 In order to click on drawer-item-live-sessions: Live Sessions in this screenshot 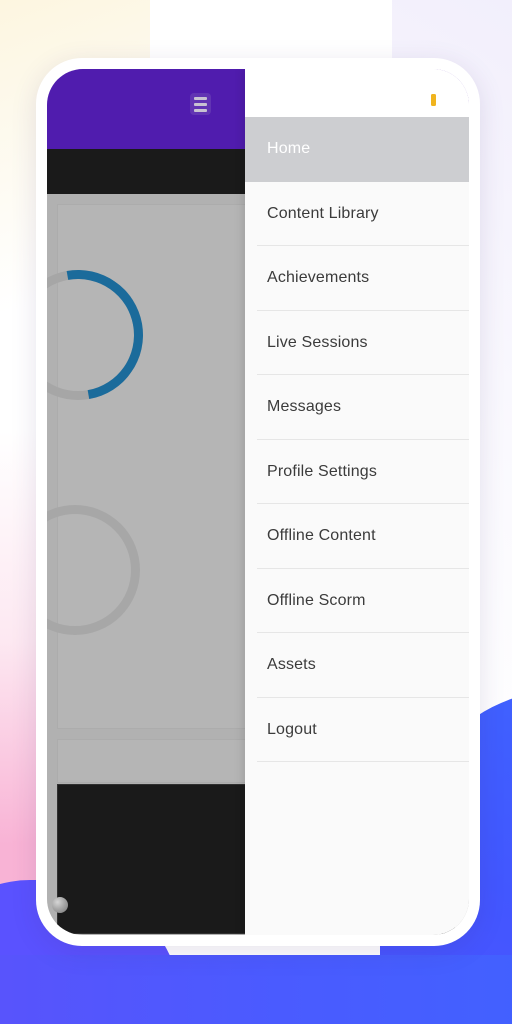, I will do `click(357, 343)`.